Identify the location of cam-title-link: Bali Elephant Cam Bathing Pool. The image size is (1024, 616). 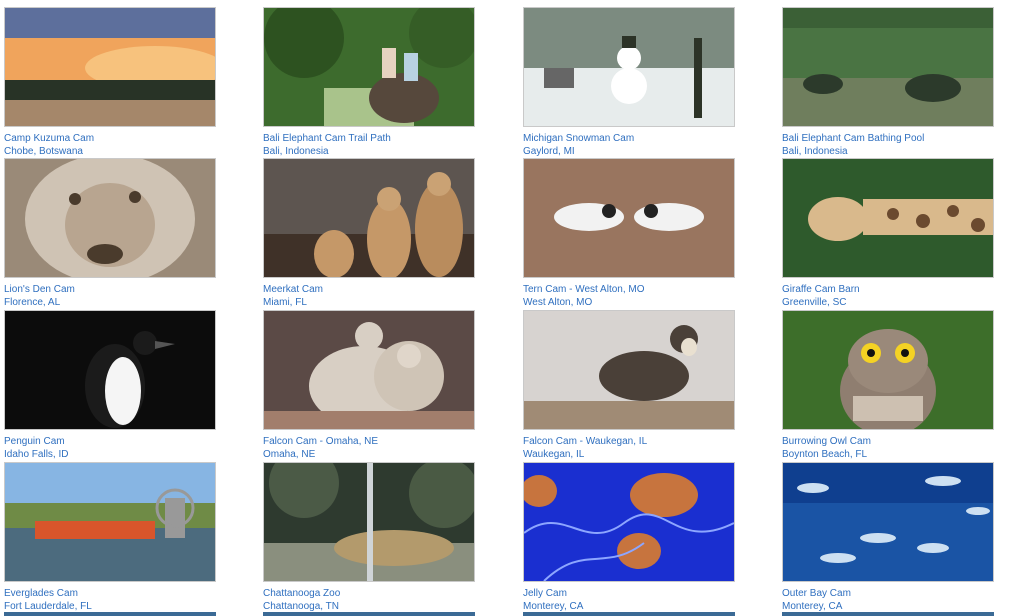
(888, 138).